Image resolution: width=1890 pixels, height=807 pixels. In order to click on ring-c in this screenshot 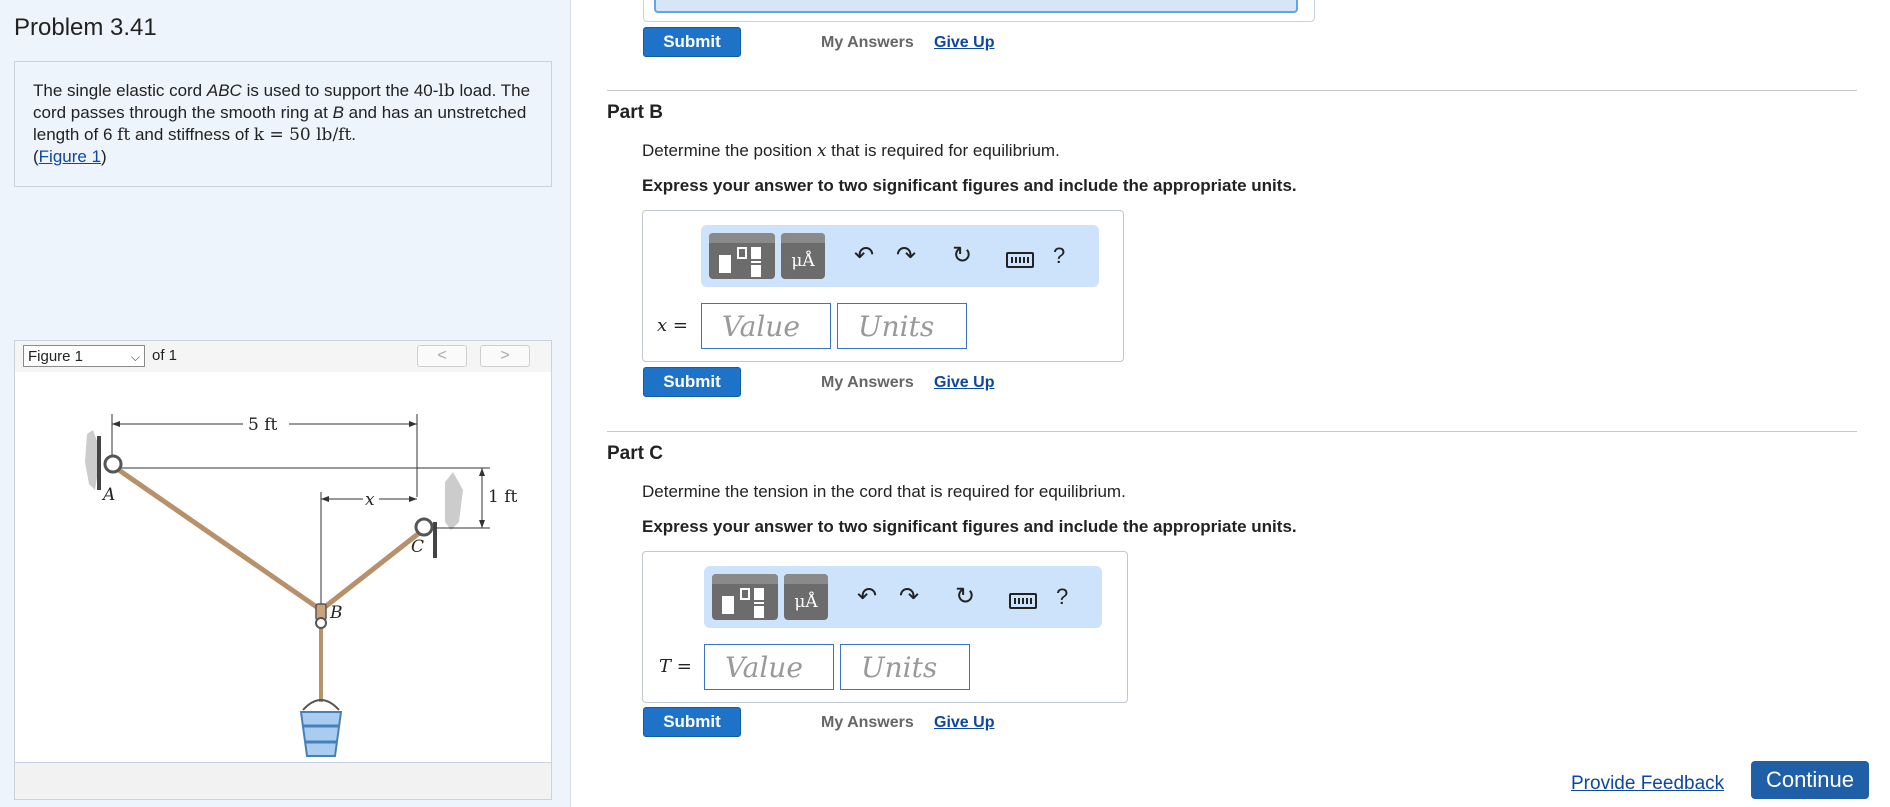, I will do `click(424, 527)`.